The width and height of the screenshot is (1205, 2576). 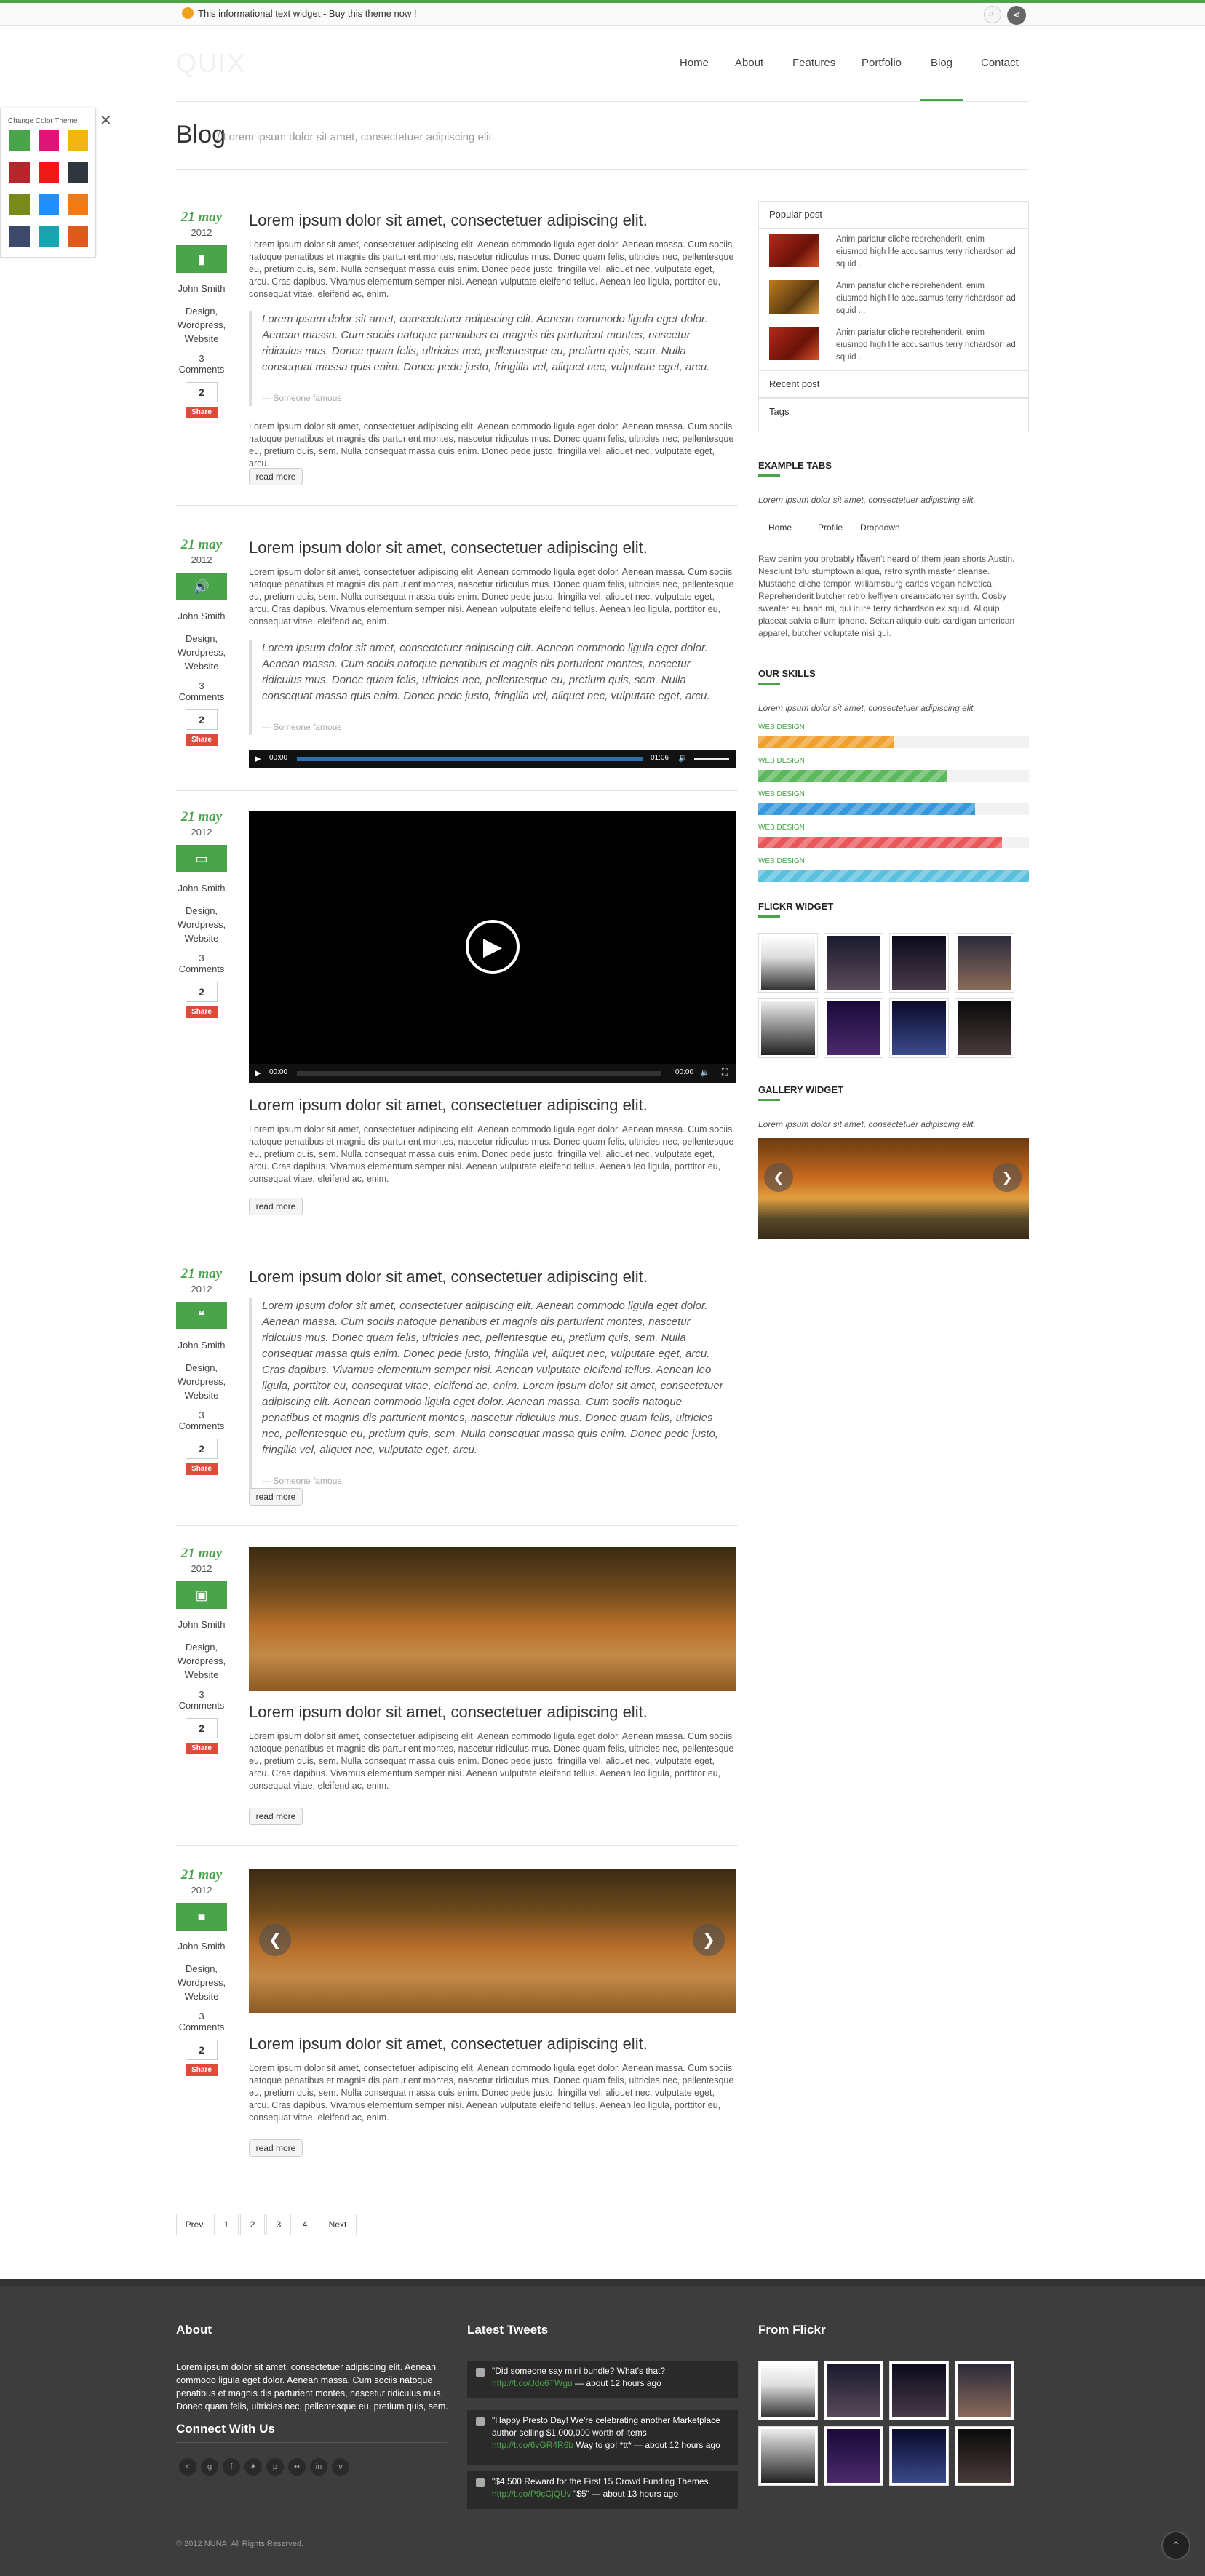 What do you see at coordinates (201, 858) in the screenshot?
I see `video-icon: ▭` at bounding box center [201, 858].